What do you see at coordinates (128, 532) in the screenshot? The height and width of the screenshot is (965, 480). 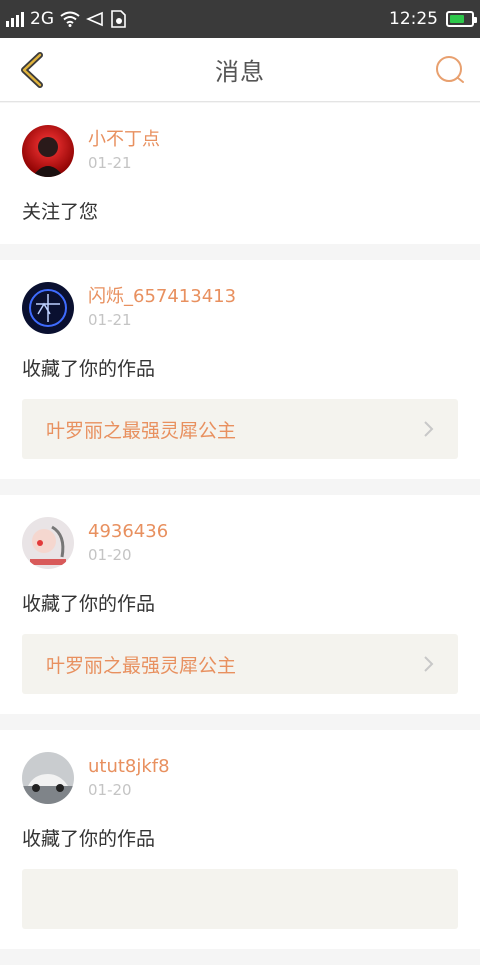 I see `username: 4936436` at bounding box center [128, 532].